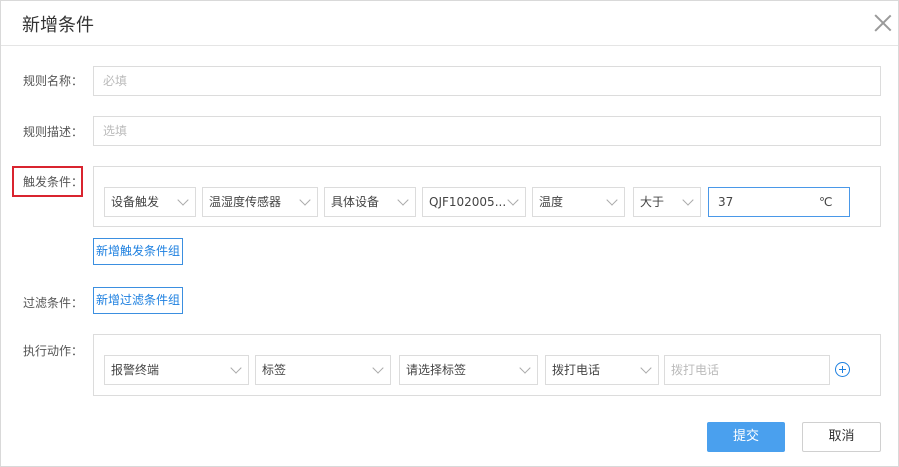  What do you see at coordinates (578, 202) in the screenshot?
I see `metric-select: 温度` at bounding box center [578, 202].